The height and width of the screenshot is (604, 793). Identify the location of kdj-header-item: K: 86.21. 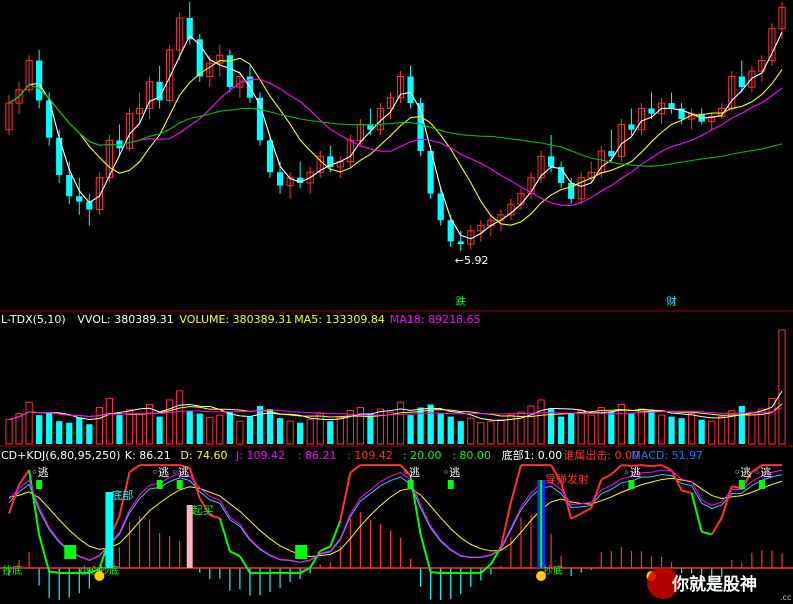
(148, 455).